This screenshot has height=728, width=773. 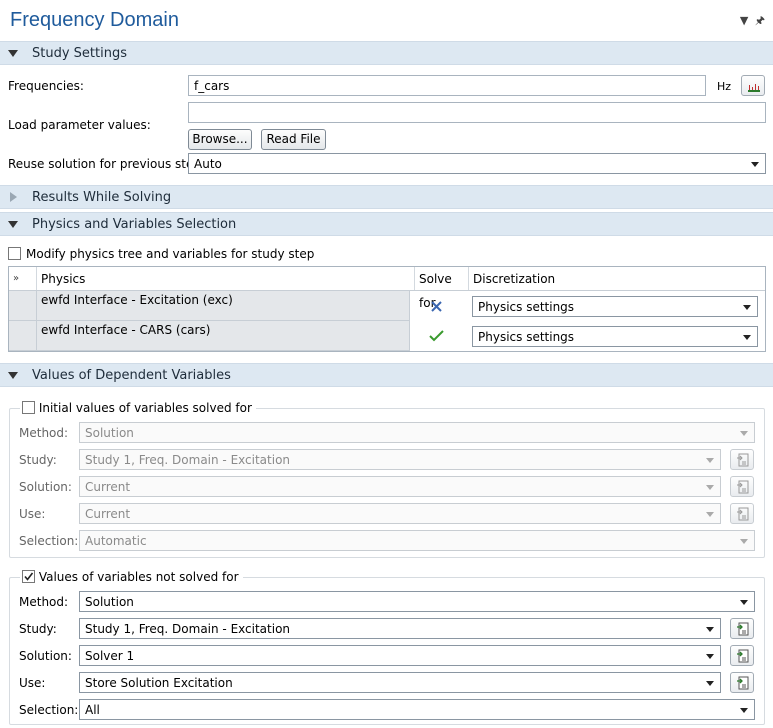 I want to click on initial-solution-value: Current, so click(x=108, y=487).